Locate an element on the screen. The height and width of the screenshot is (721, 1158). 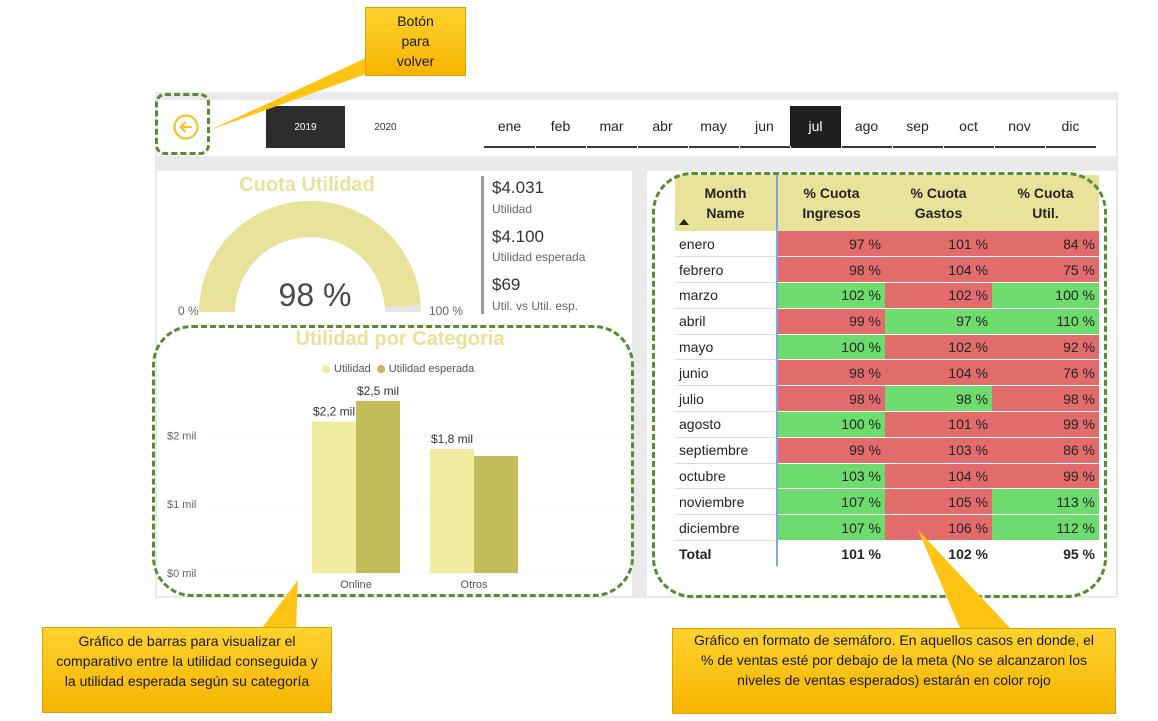
month-option-may: may is located at coordinates (713, 127).